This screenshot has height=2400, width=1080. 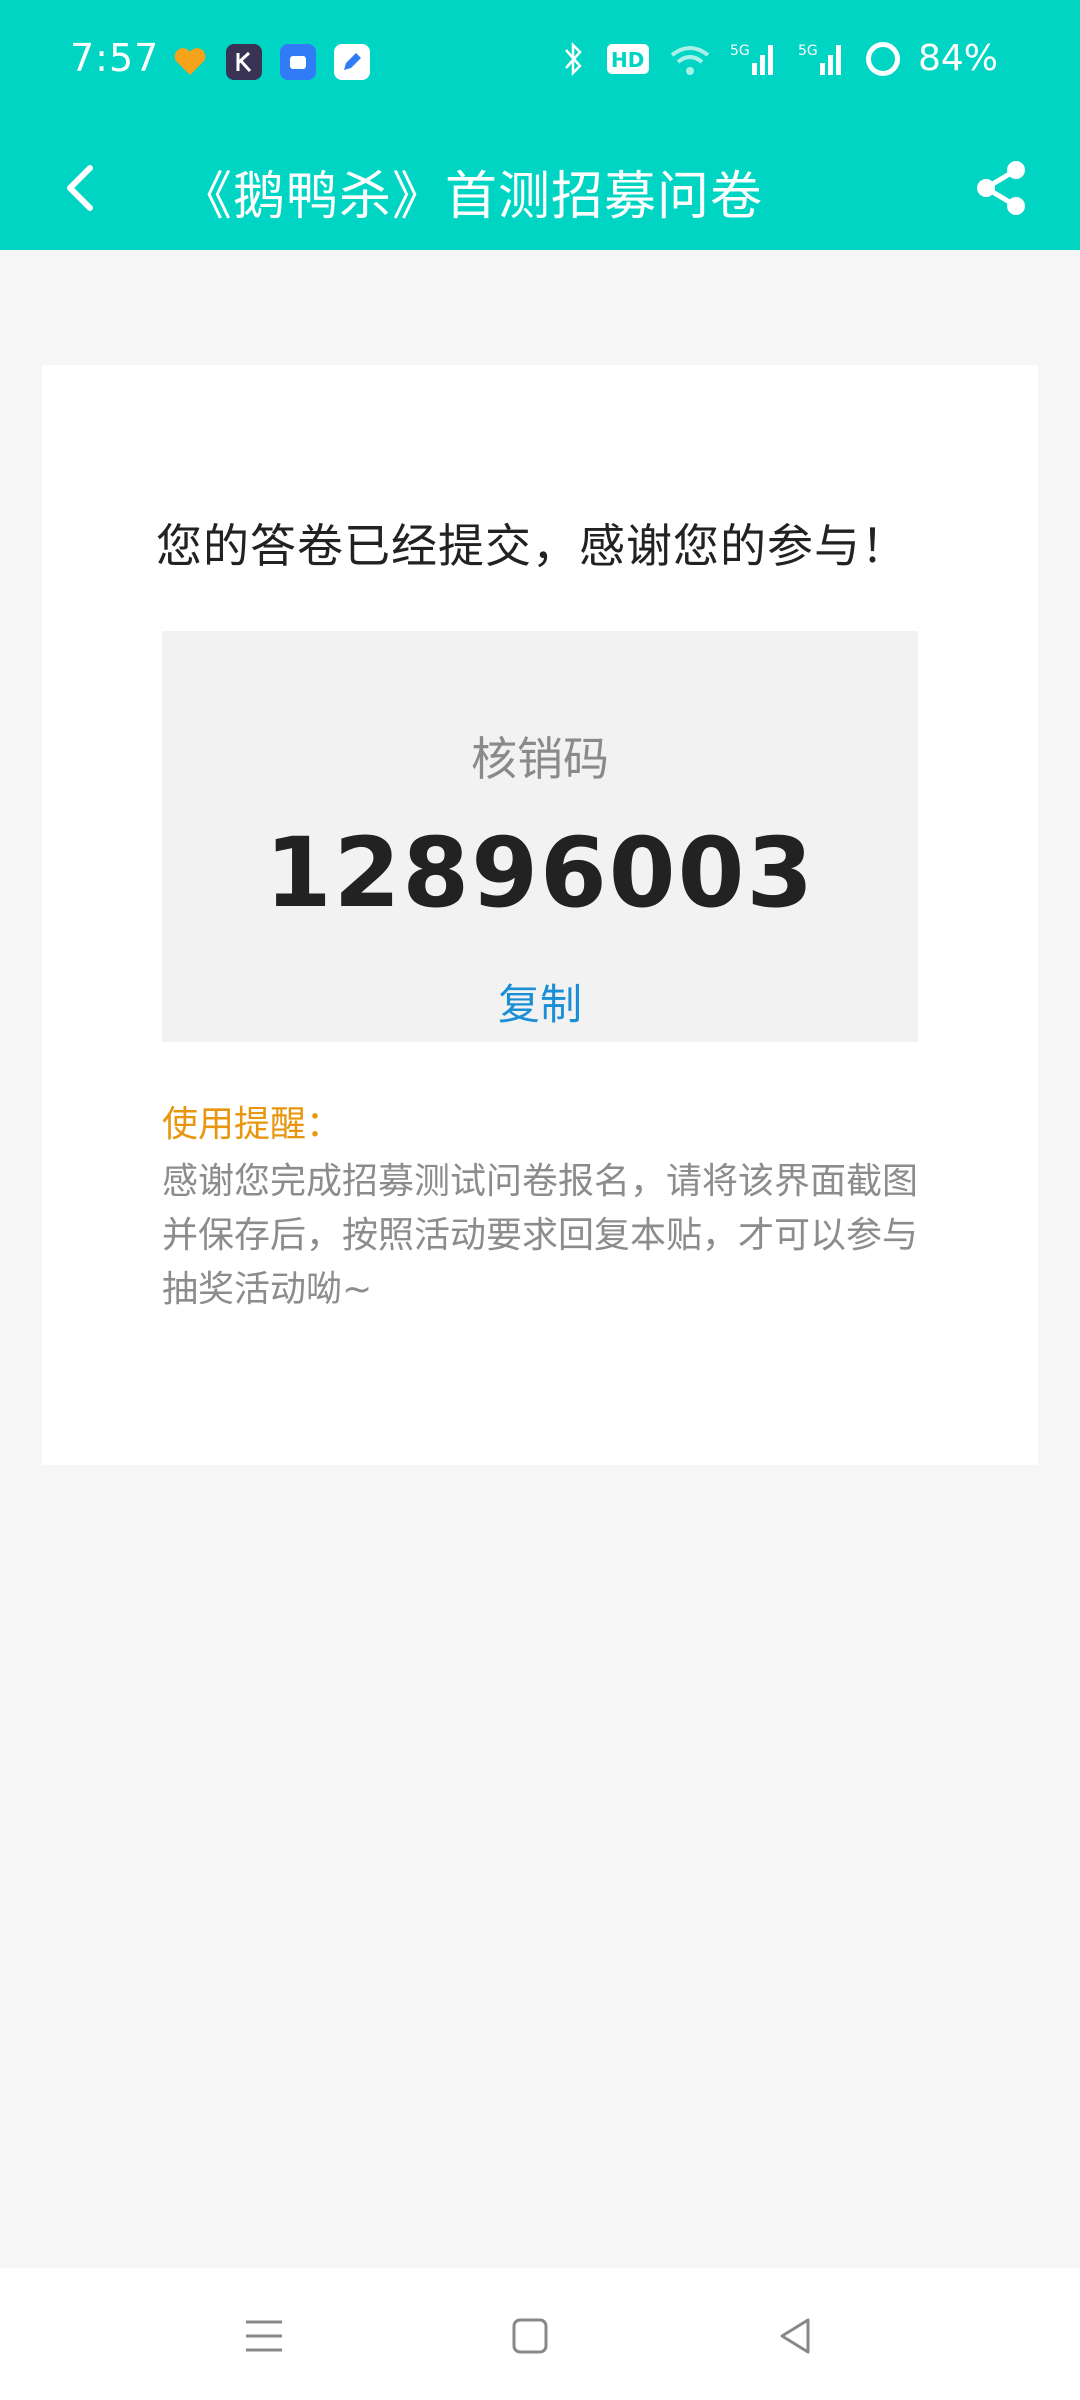 What do you see at coordinates (252, 1124) in the screenshot?
I see `reminder-title: 使用提醒：` at bounding box center [252, 1124].